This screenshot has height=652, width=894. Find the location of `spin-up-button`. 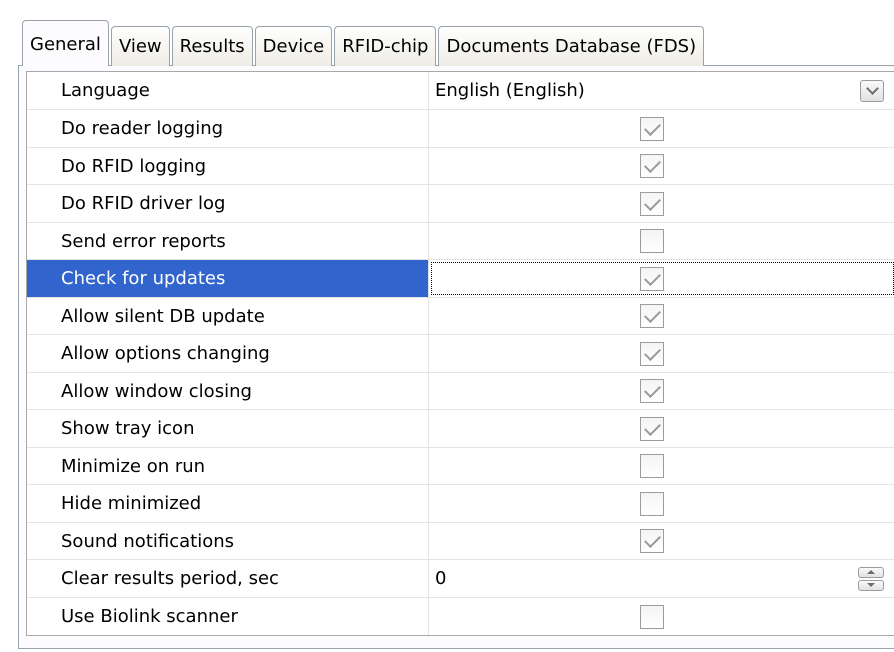

spin-up-button is located at coordinates (871, 572).